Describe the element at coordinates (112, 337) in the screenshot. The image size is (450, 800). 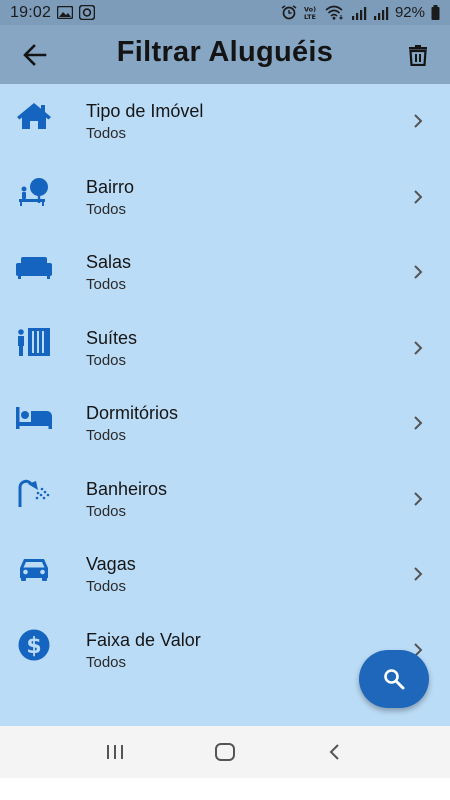
I see `filter-label: Suítes` at that location.